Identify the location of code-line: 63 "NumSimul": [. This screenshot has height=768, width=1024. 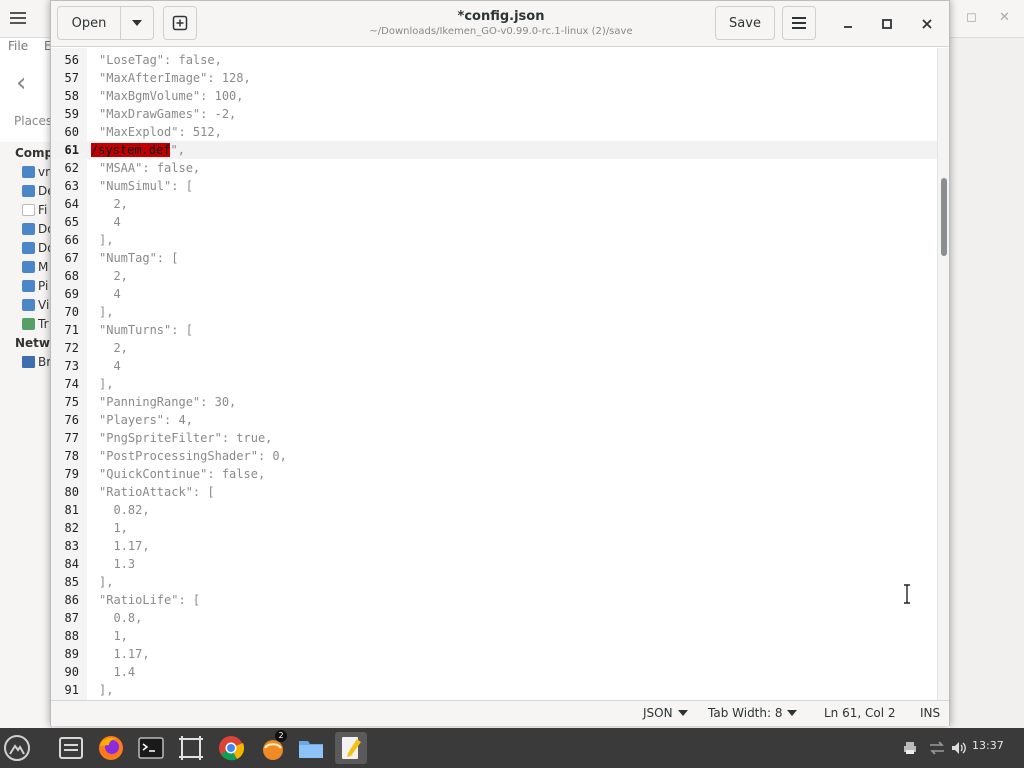
(494, 186).